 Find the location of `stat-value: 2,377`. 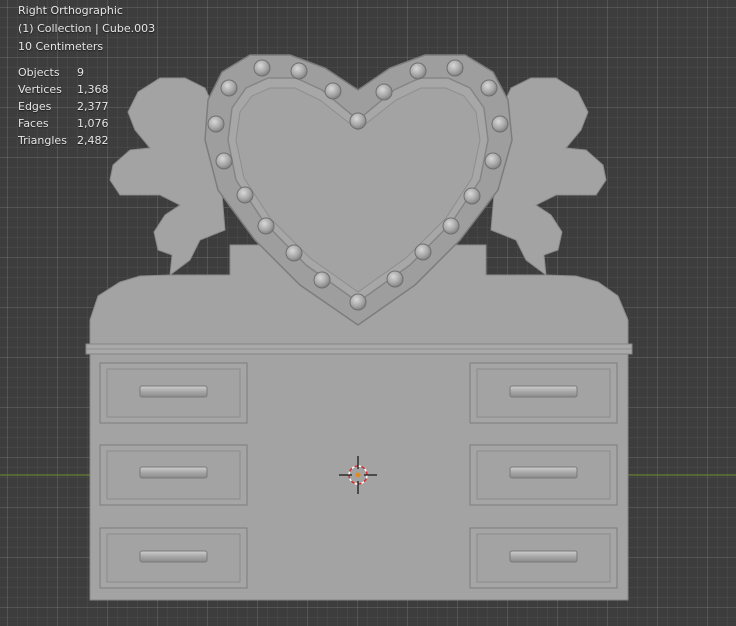

stat-value: 2,377 is located at coordinates (93, 106).